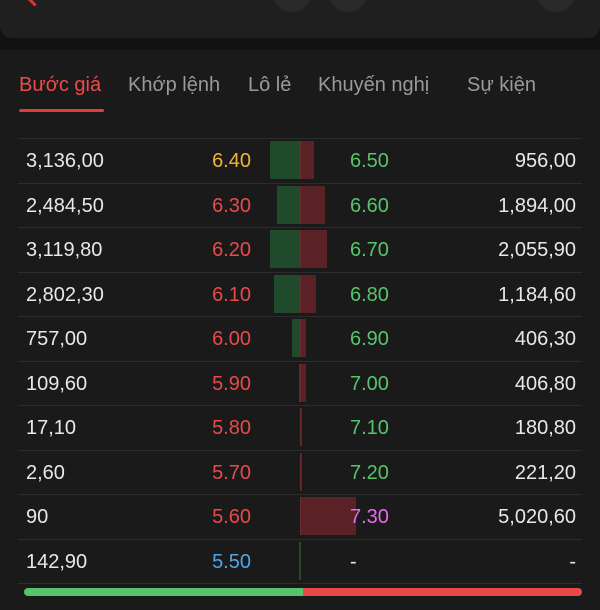 The width and height of the screenshot is (600, 610). Describe the element at coordinates (231, 161) in the screenshot. I see `bid-price: 6.40` at that location.